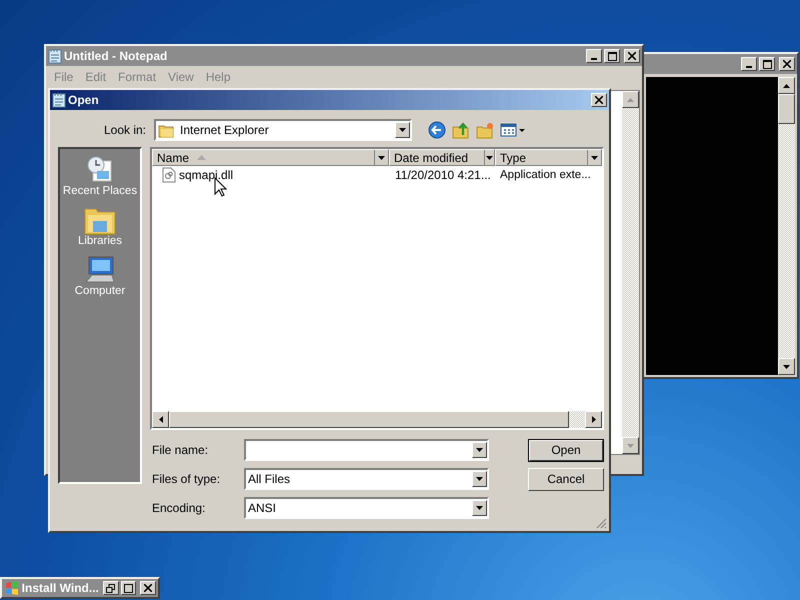 Image resolution: width=800 pixels, height=600 pixels. I want to click on cancel-button: Cancel, so click(566, 479).